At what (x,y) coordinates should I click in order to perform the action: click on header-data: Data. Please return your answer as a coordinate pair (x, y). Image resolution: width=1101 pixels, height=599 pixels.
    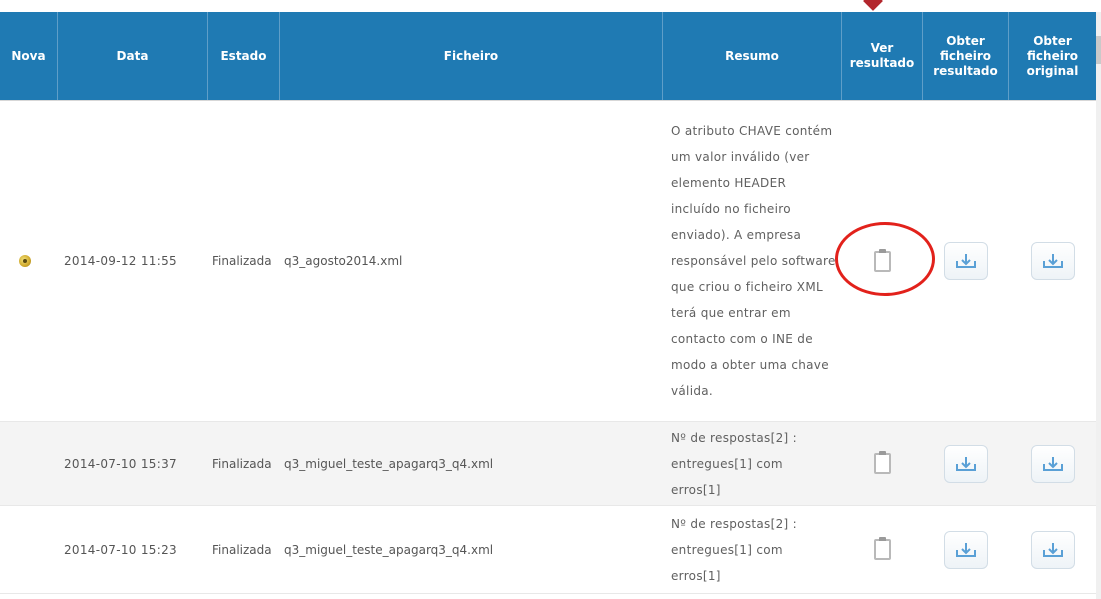
    Looking at the image, I should click on (133, 56).